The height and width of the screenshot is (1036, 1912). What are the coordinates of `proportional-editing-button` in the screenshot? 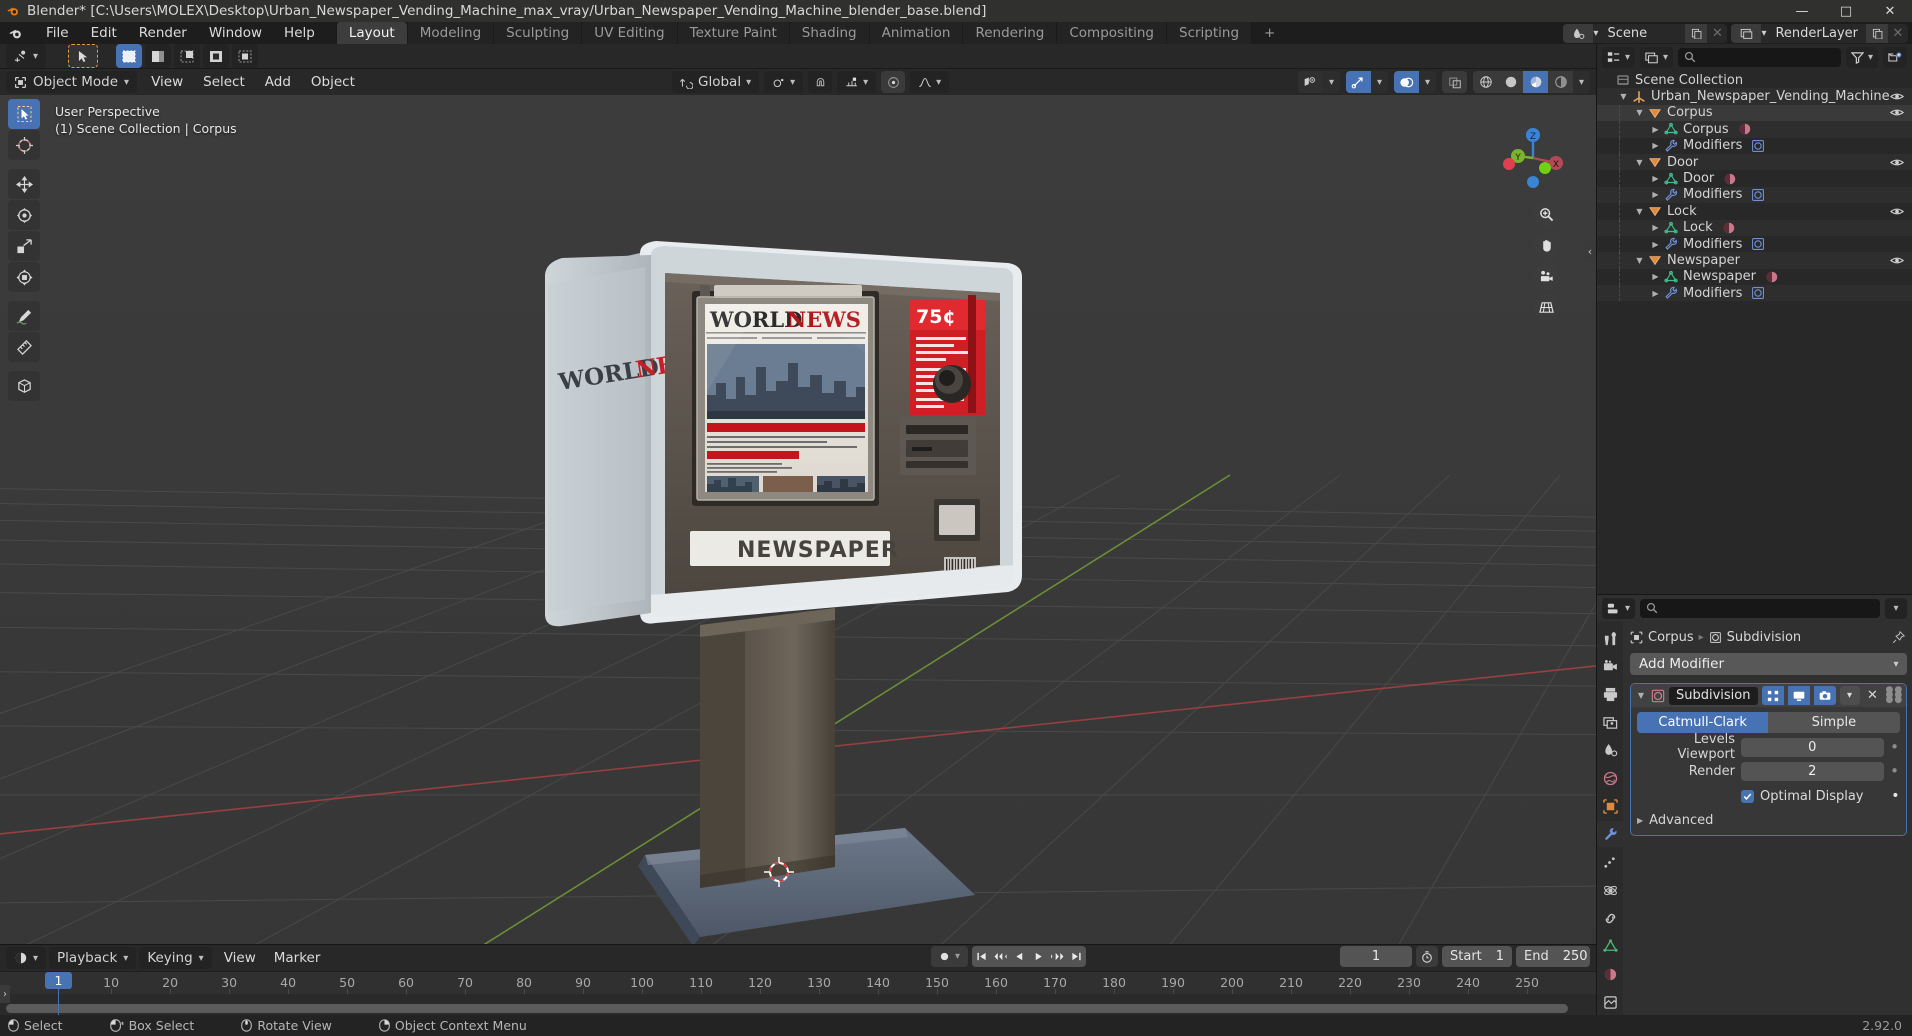 It's located at (893, 82).